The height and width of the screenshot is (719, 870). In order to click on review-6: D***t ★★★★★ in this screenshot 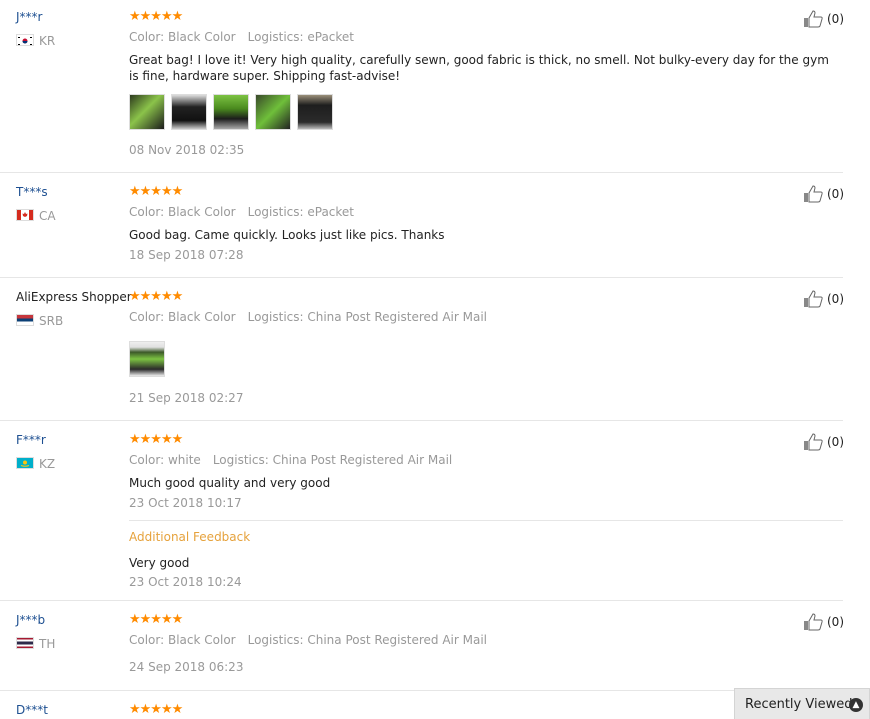, I will do `click(421, 705)`.